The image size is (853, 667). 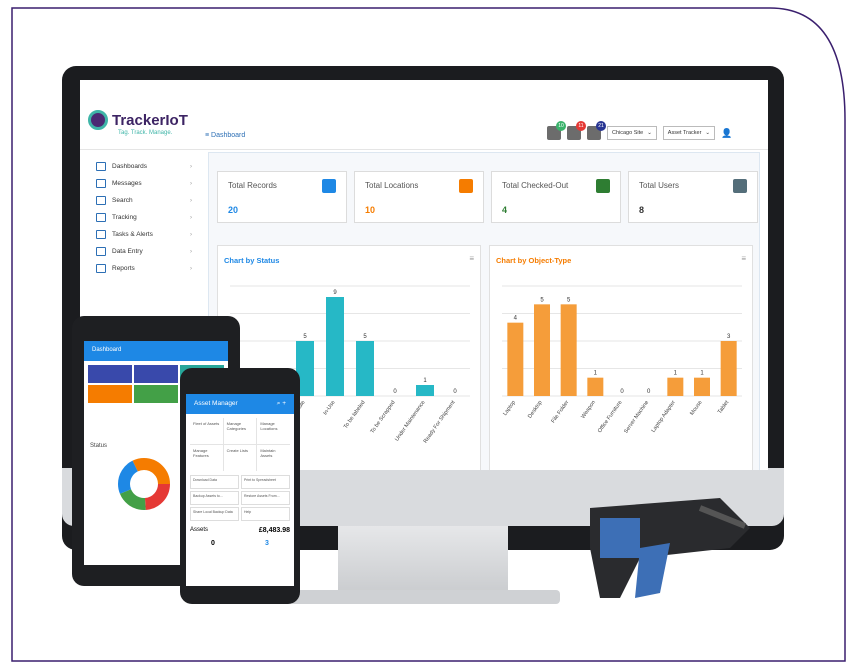 I want to click on data-label: 4, so click(x=516, y=319).